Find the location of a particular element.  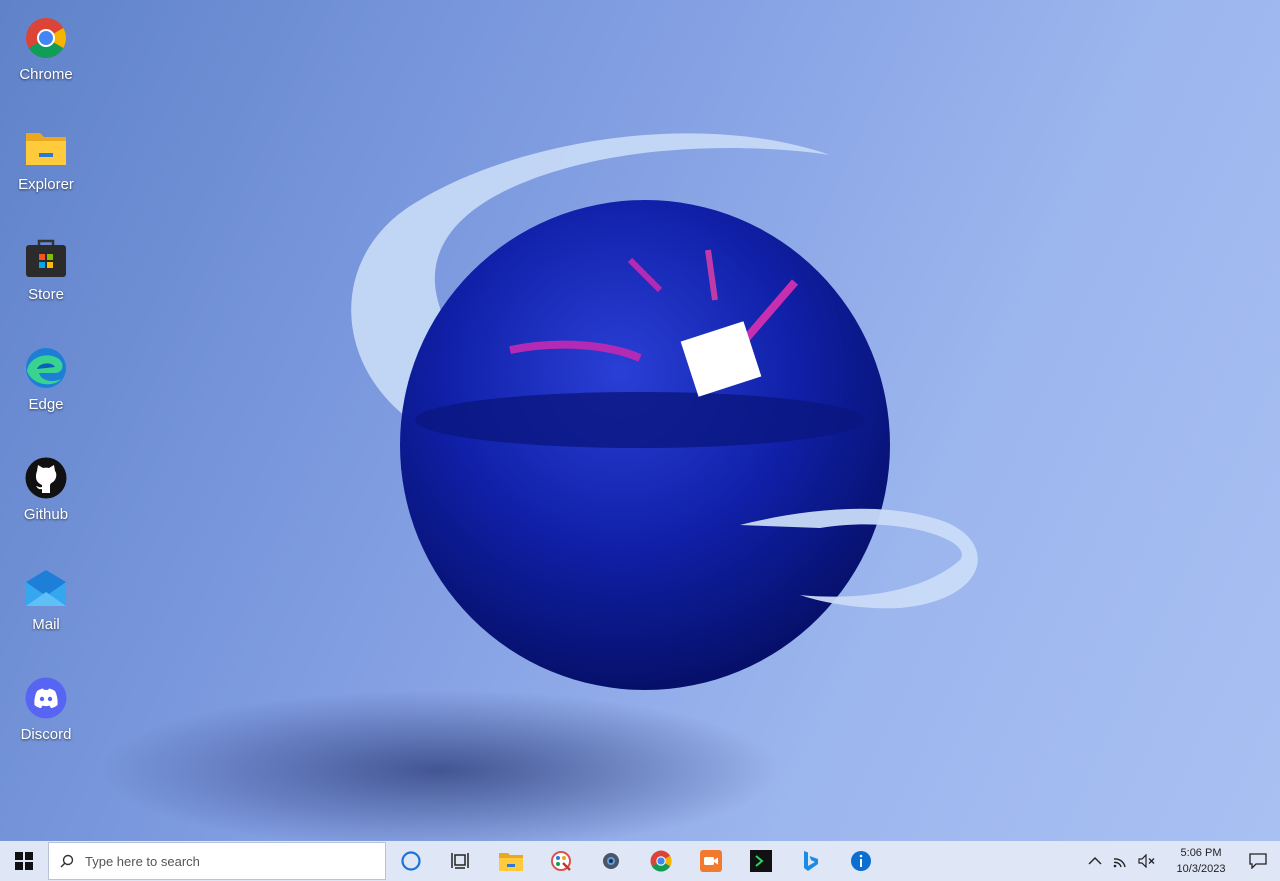

desktop-icon-mail: Mail is located at coordinates (46, 600).